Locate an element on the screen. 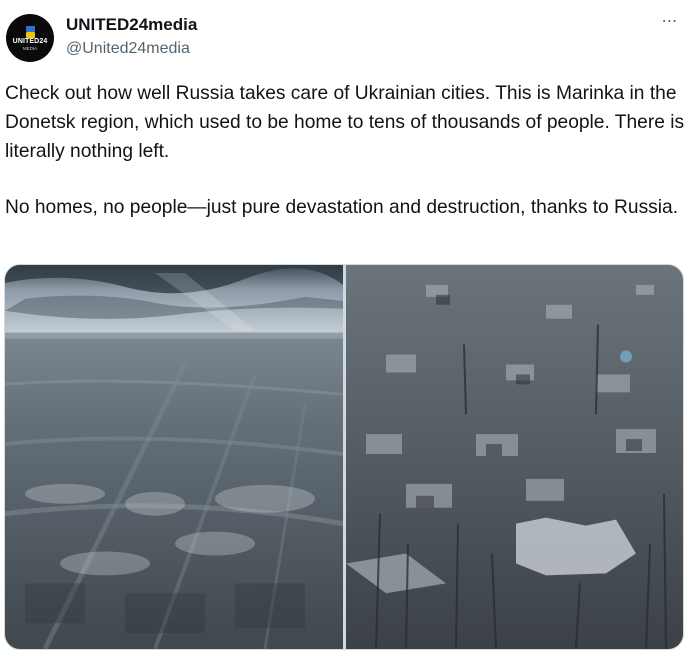 This screenshot has width=692, height=663. avatar-logo-text: UNITED24 is located at coordinates (30, 41).